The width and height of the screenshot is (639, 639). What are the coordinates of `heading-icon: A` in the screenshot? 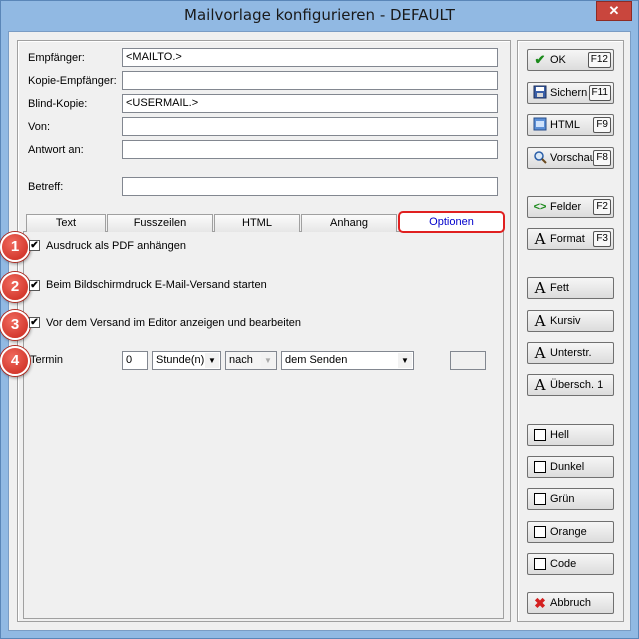 It's located at (540, 385).